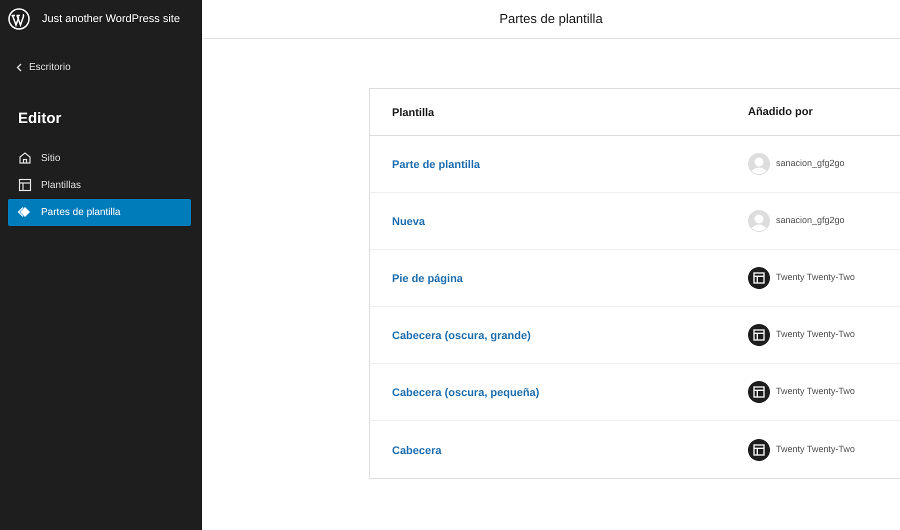 This screenshot has width=900, height=530. I want to click on sidebar-heading: Editor, so click(40, 119).